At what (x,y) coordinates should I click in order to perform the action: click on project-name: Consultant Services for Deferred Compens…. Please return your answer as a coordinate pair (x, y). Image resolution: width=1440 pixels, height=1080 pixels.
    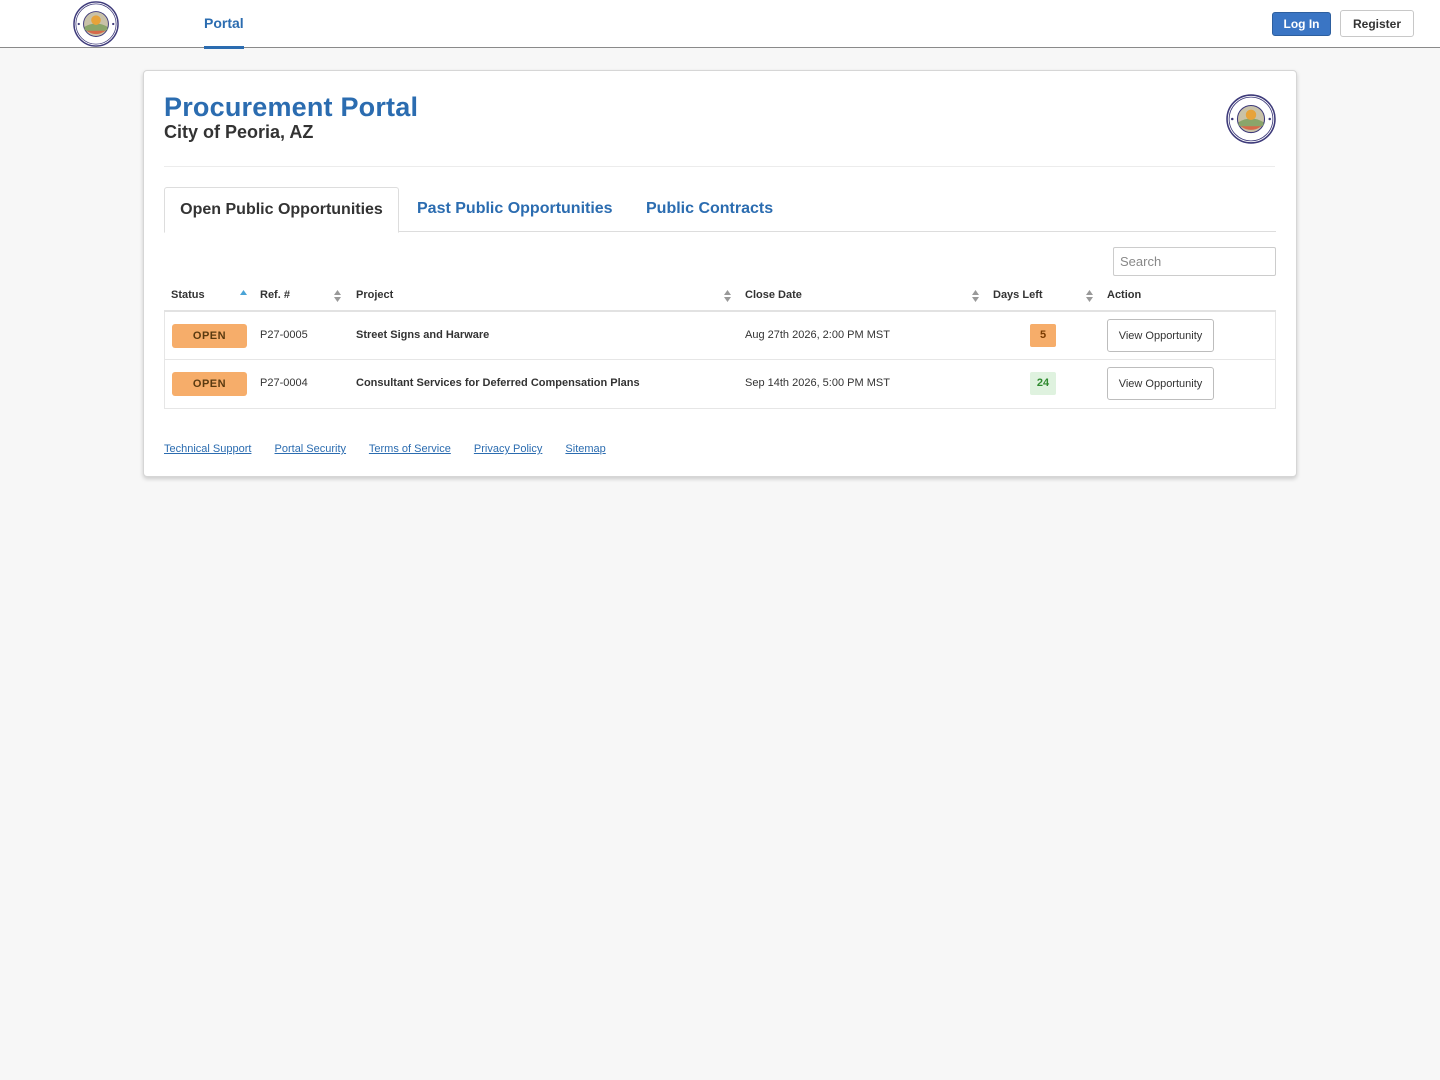
    Looking at the image, I should click on (498, 383).